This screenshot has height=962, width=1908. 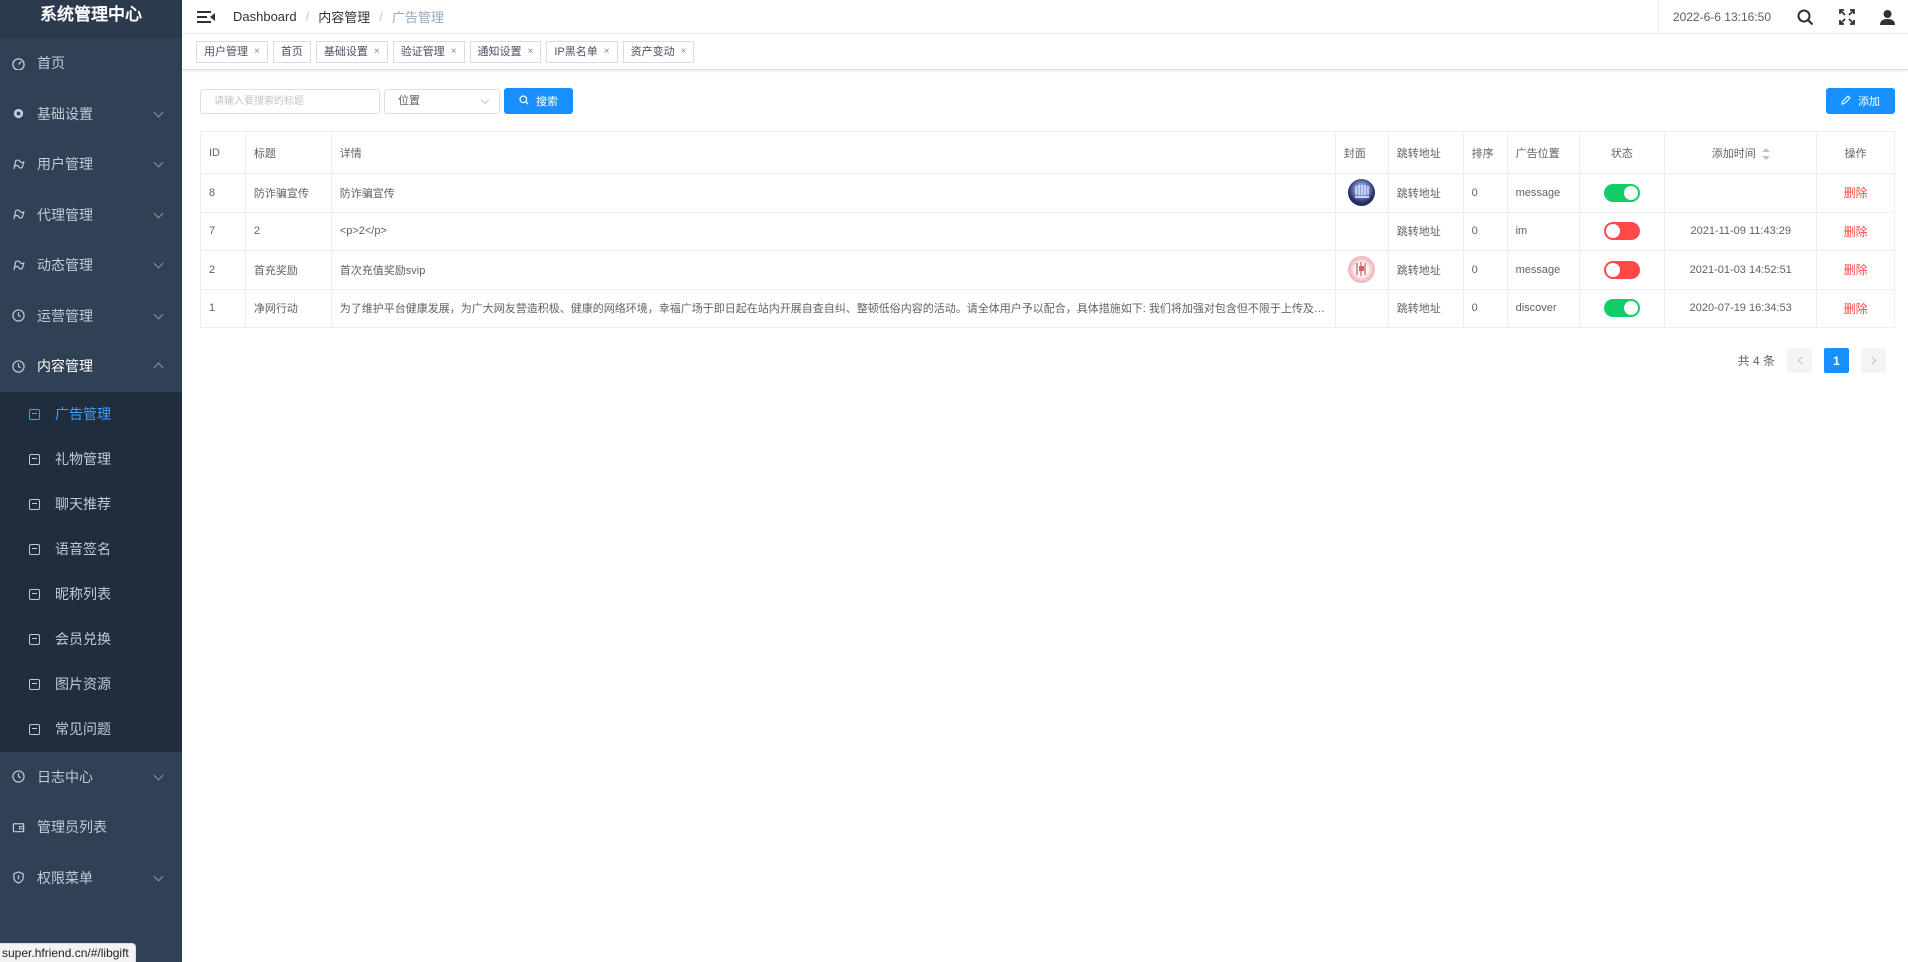 I want to click on dashboard-icon, so click(x=18, y=63).